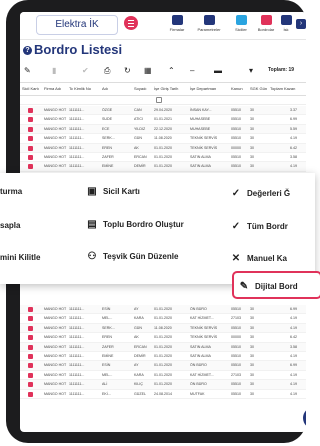 The width and height of the screenshot is (320, 446). Describe the element at coordinates (203, 88) in the screenshot. I see `column-header: İşe Departman` at that location.